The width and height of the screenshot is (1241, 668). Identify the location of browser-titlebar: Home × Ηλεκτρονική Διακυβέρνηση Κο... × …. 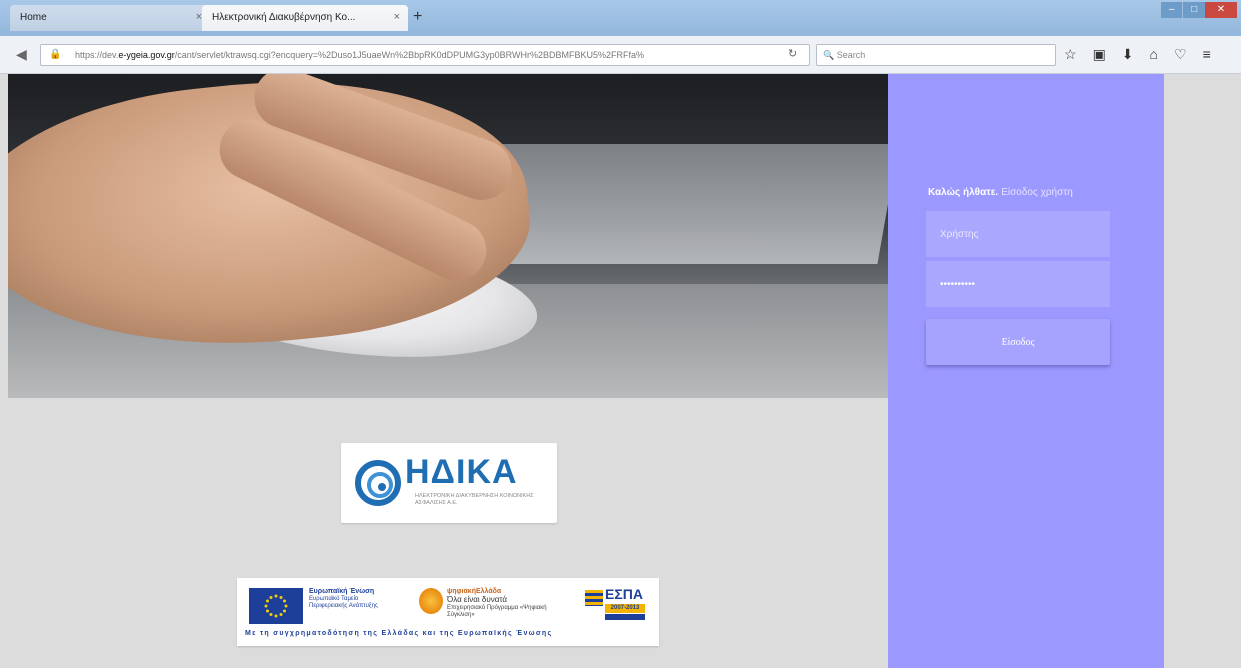
(620, 18).